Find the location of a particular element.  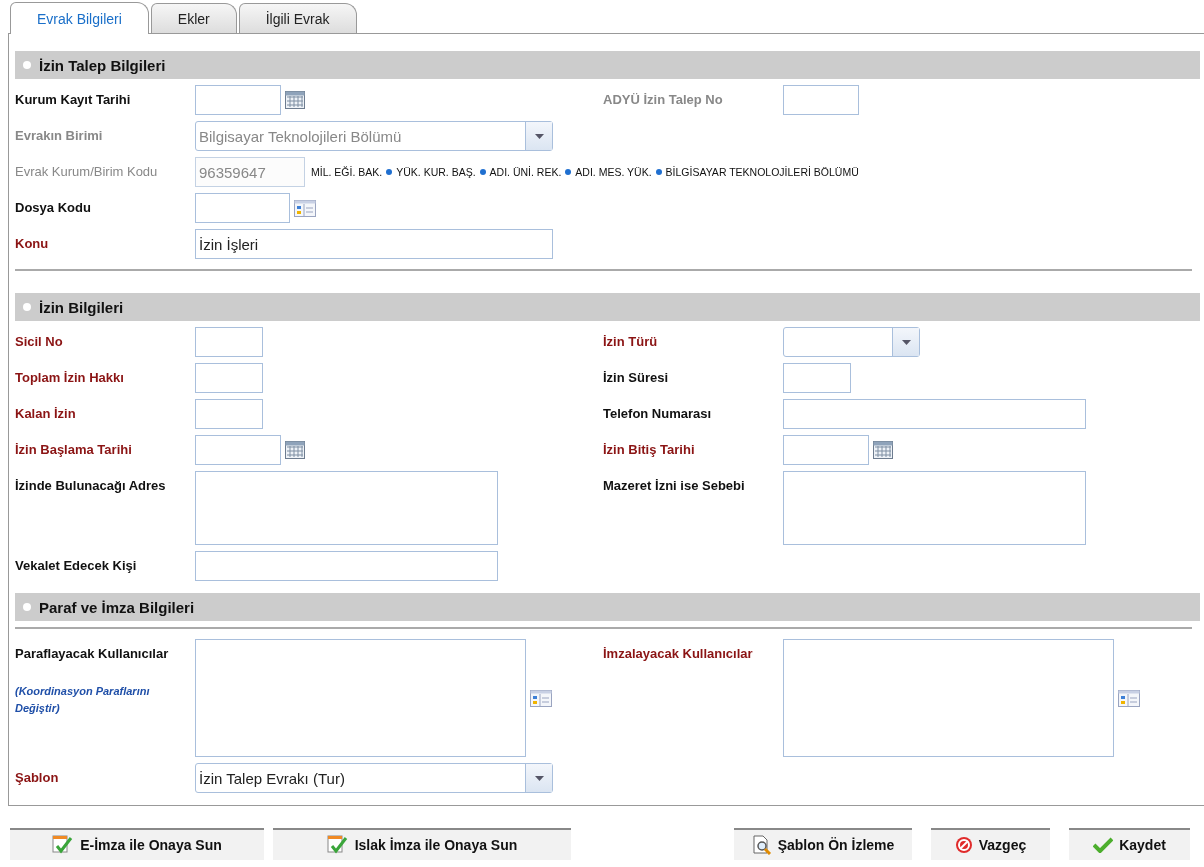

field-label: İzin Süresi is located at coordinates (636, 378).